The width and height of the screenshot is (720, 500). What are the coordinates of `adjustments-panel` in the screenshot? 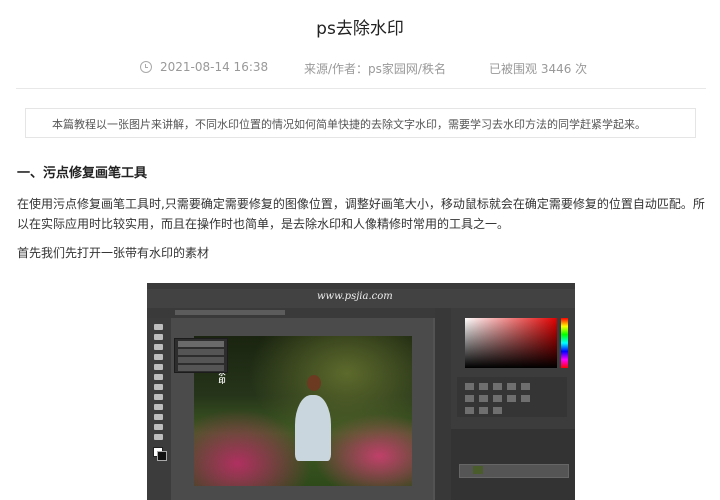 It's located at (512, 397).